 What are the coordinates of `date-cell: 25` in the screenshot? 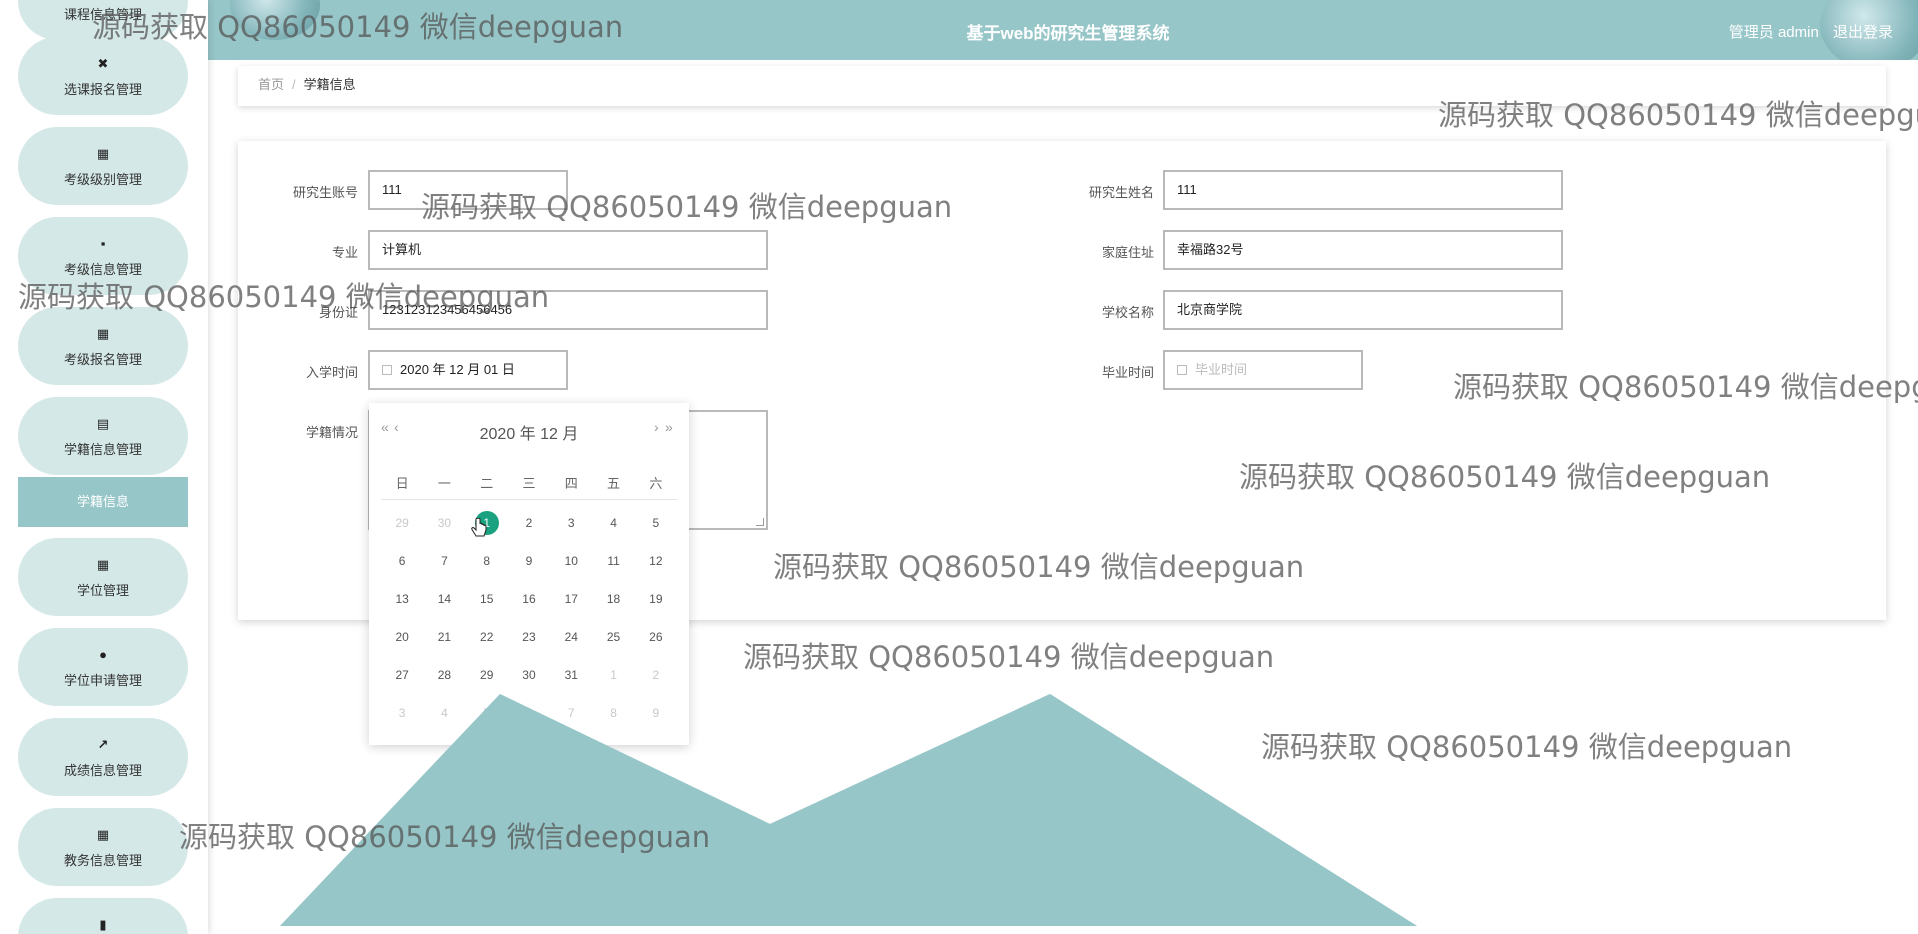 It's located at (613, 637).